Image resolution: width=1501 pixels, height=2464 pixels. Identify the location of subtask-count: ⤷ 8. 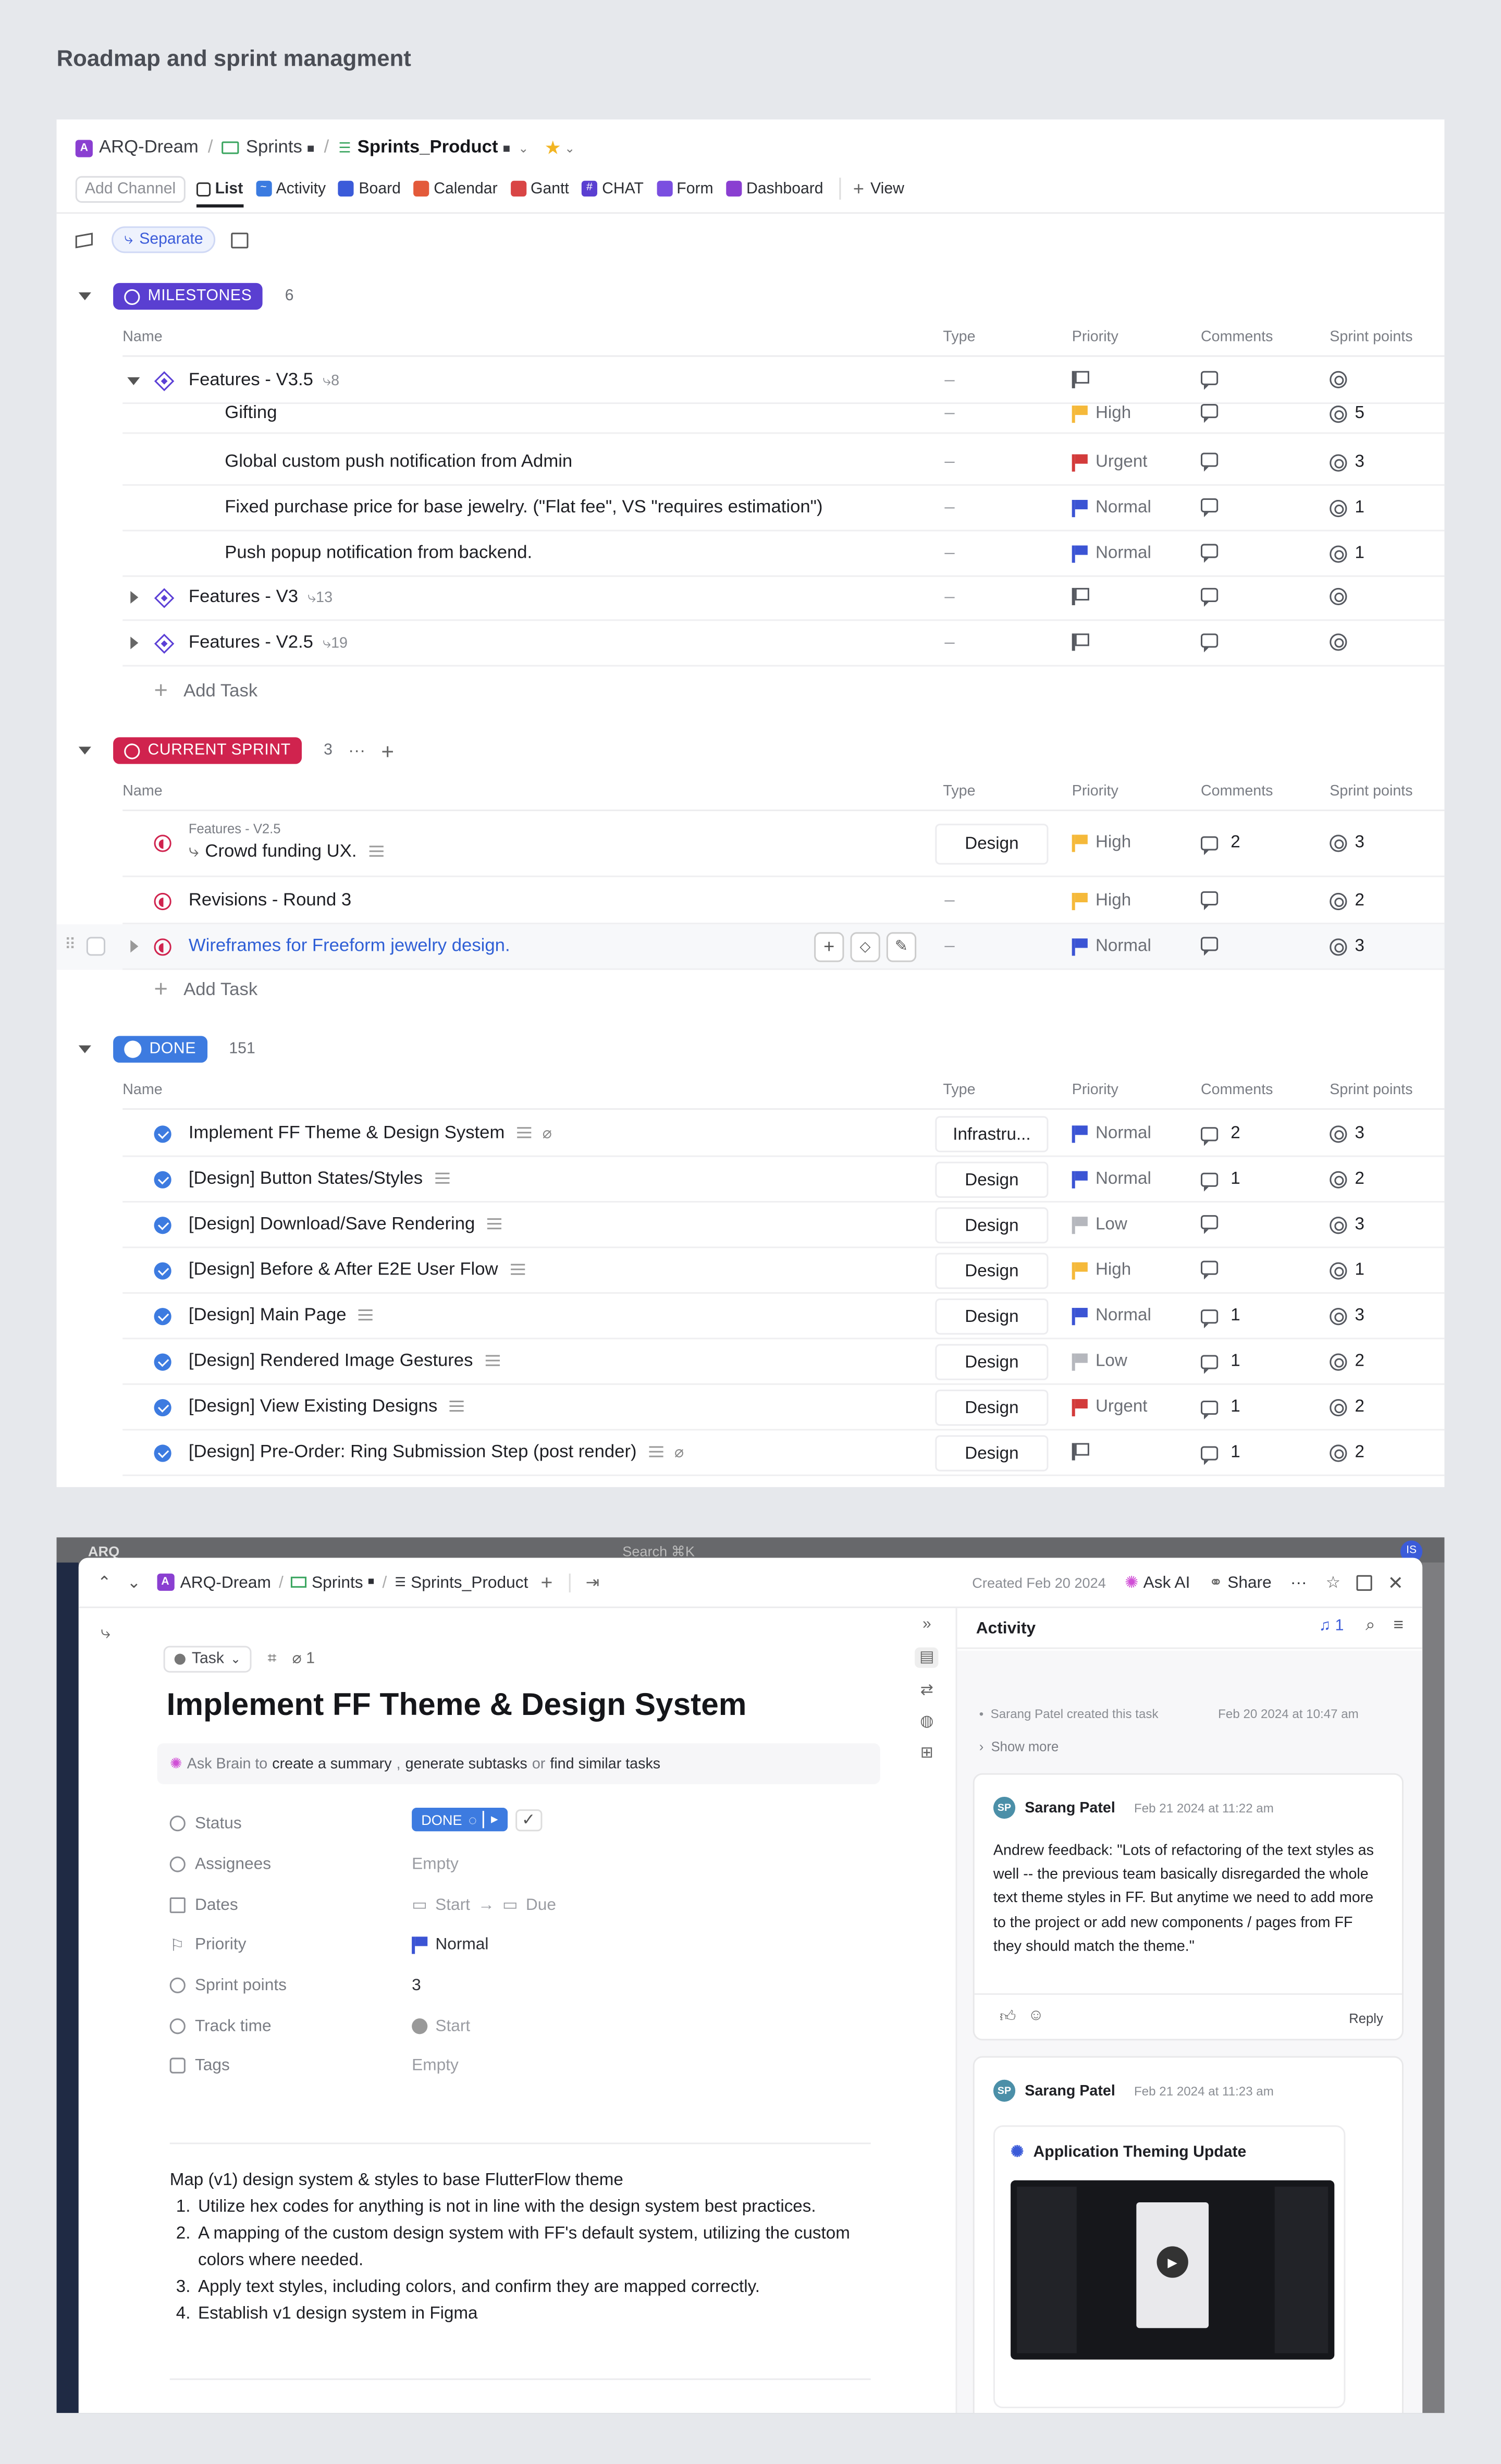
(331, 381).